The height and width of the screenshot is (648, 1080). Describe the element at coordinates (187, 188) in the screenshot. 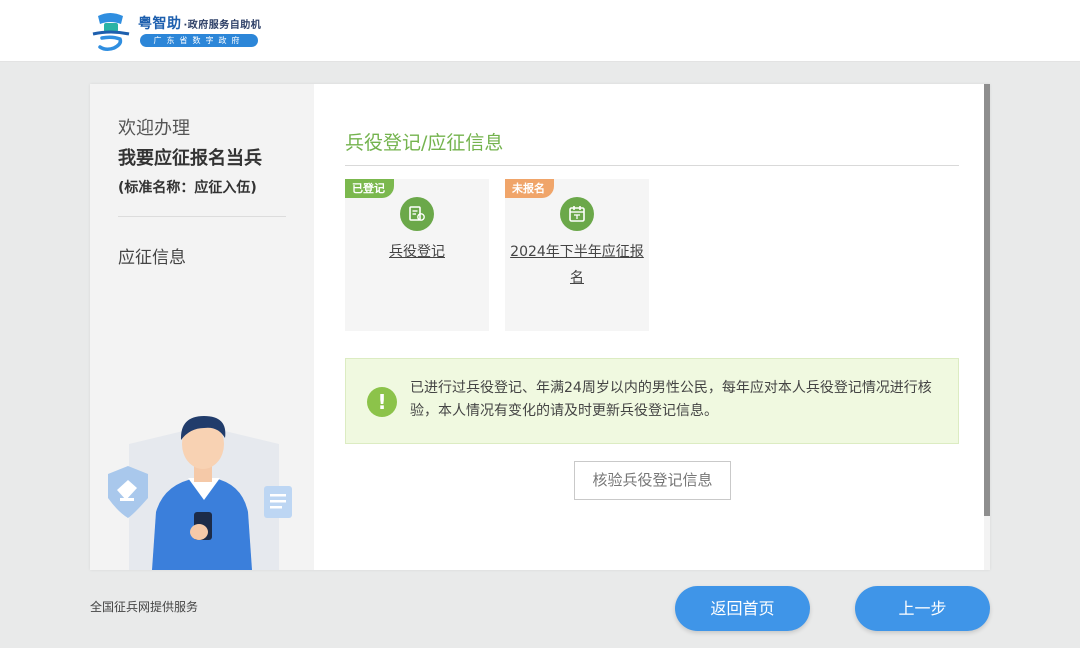

I see `service-standard-name: (标准名称：应征入伍)` at that location.